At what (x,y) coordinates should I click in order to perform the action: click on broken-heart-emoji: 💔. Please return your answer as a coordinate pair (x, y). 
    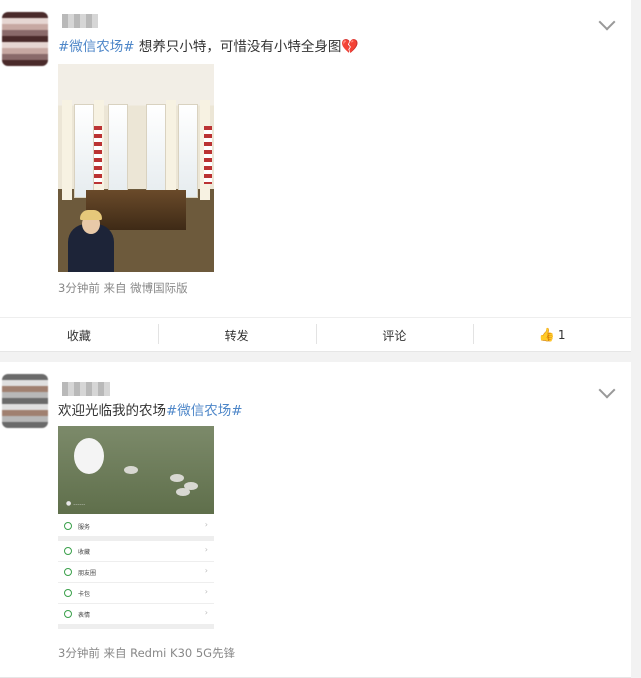
    Looking at the image, I should click on (350, 47).